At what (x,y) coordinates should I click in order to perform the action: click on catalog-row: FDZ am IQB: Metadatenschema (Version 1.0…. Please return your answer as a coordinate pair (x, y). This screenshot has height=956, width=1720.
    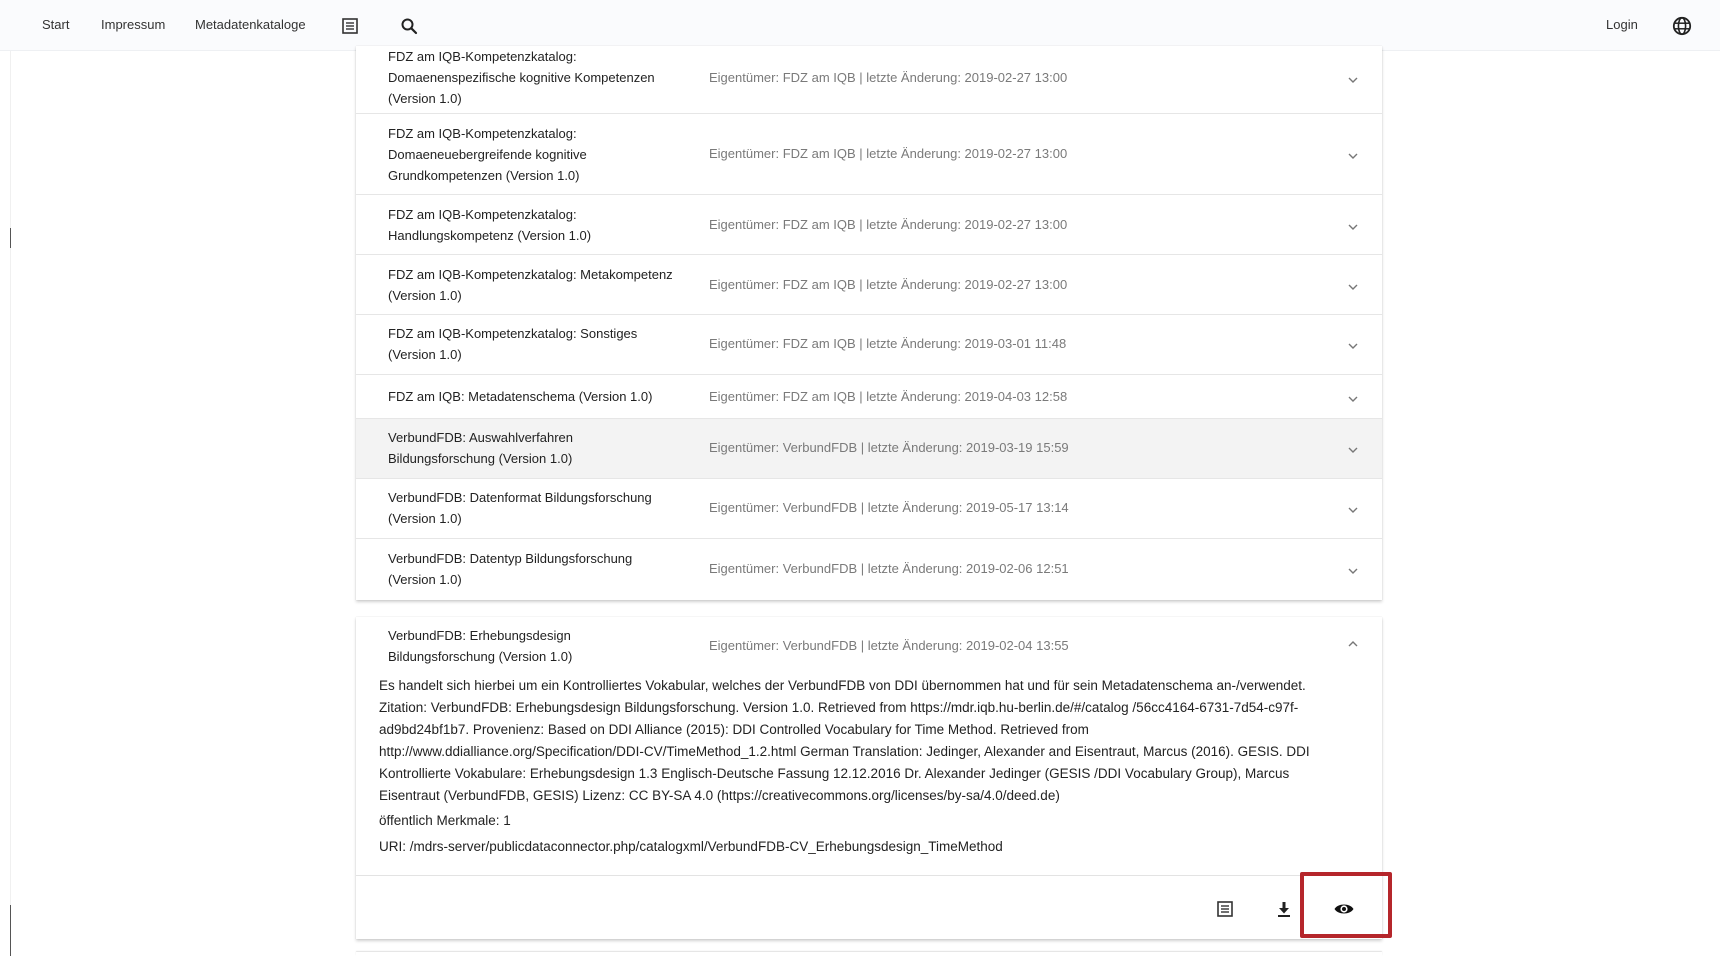
    Looking at the image, I should click on (869, 397).